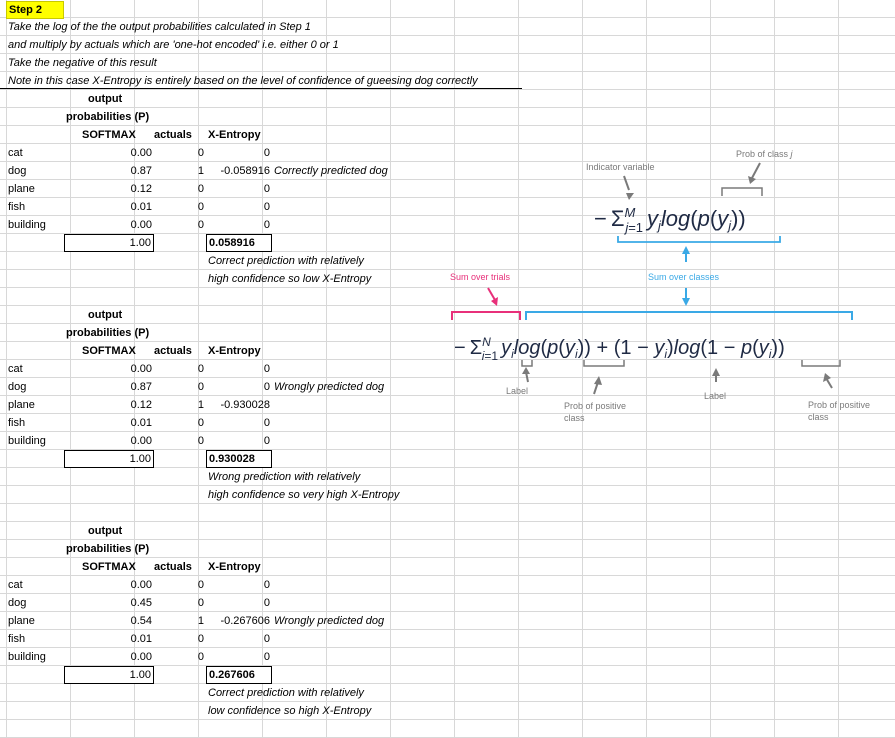 This screenshot has height=738, width=895. What do you see at coordinates (239, 459) in the screenshot?
I see `xentropy-total: 0.930028` at bounding box center [239, 459].